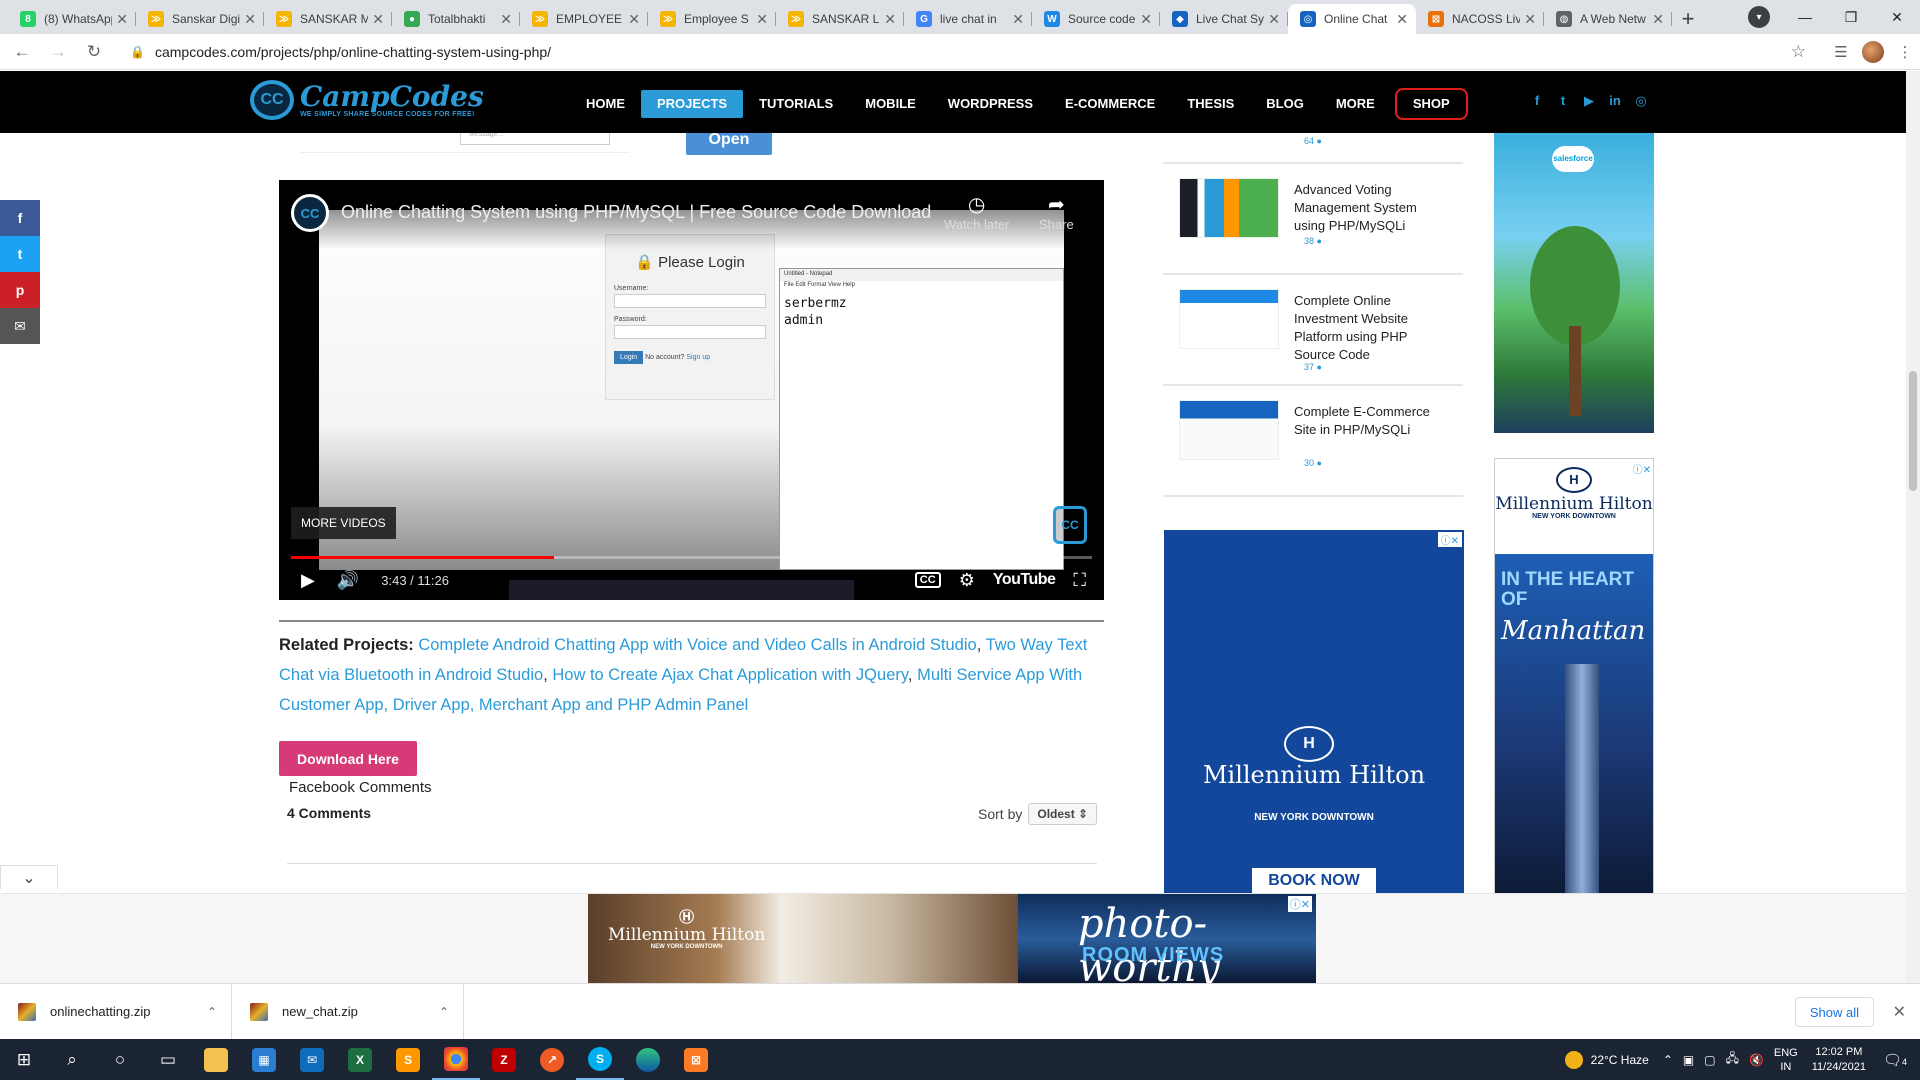 This screenshot has width=1920, height=1080. What do you see at coordinates (408, 1059) in the screenshot?
I see `sublime-icon: S` at bounding box center [408, 1059].